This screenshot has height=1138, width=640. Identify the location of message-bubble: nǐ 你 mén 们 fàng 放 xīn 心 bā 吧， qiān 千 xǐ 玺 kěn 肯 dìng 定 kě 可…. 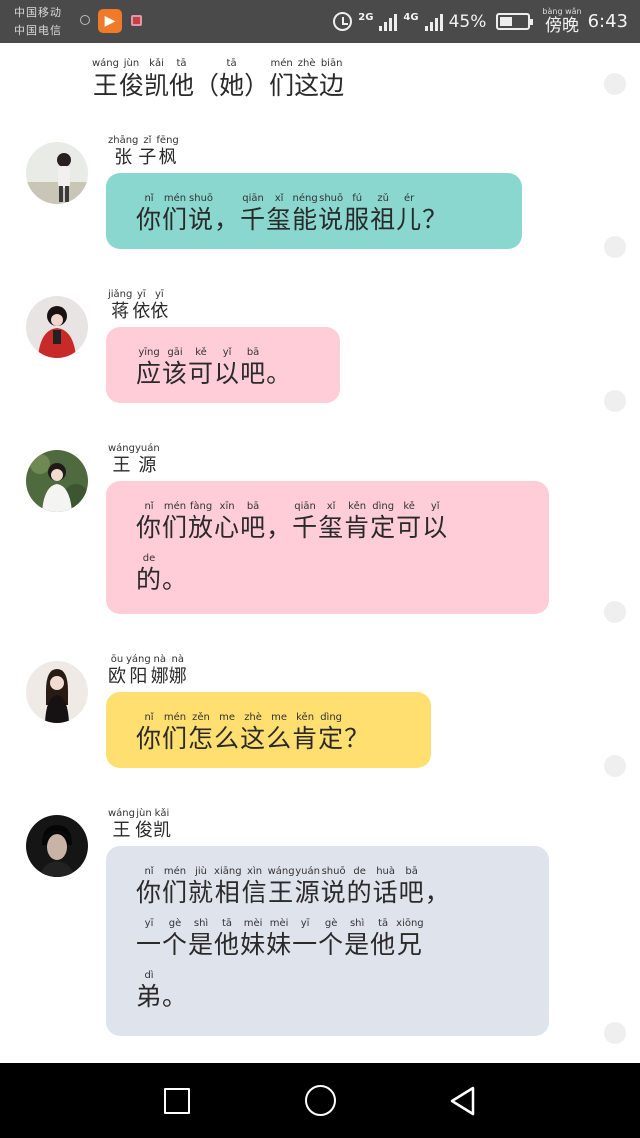
(327, 547).